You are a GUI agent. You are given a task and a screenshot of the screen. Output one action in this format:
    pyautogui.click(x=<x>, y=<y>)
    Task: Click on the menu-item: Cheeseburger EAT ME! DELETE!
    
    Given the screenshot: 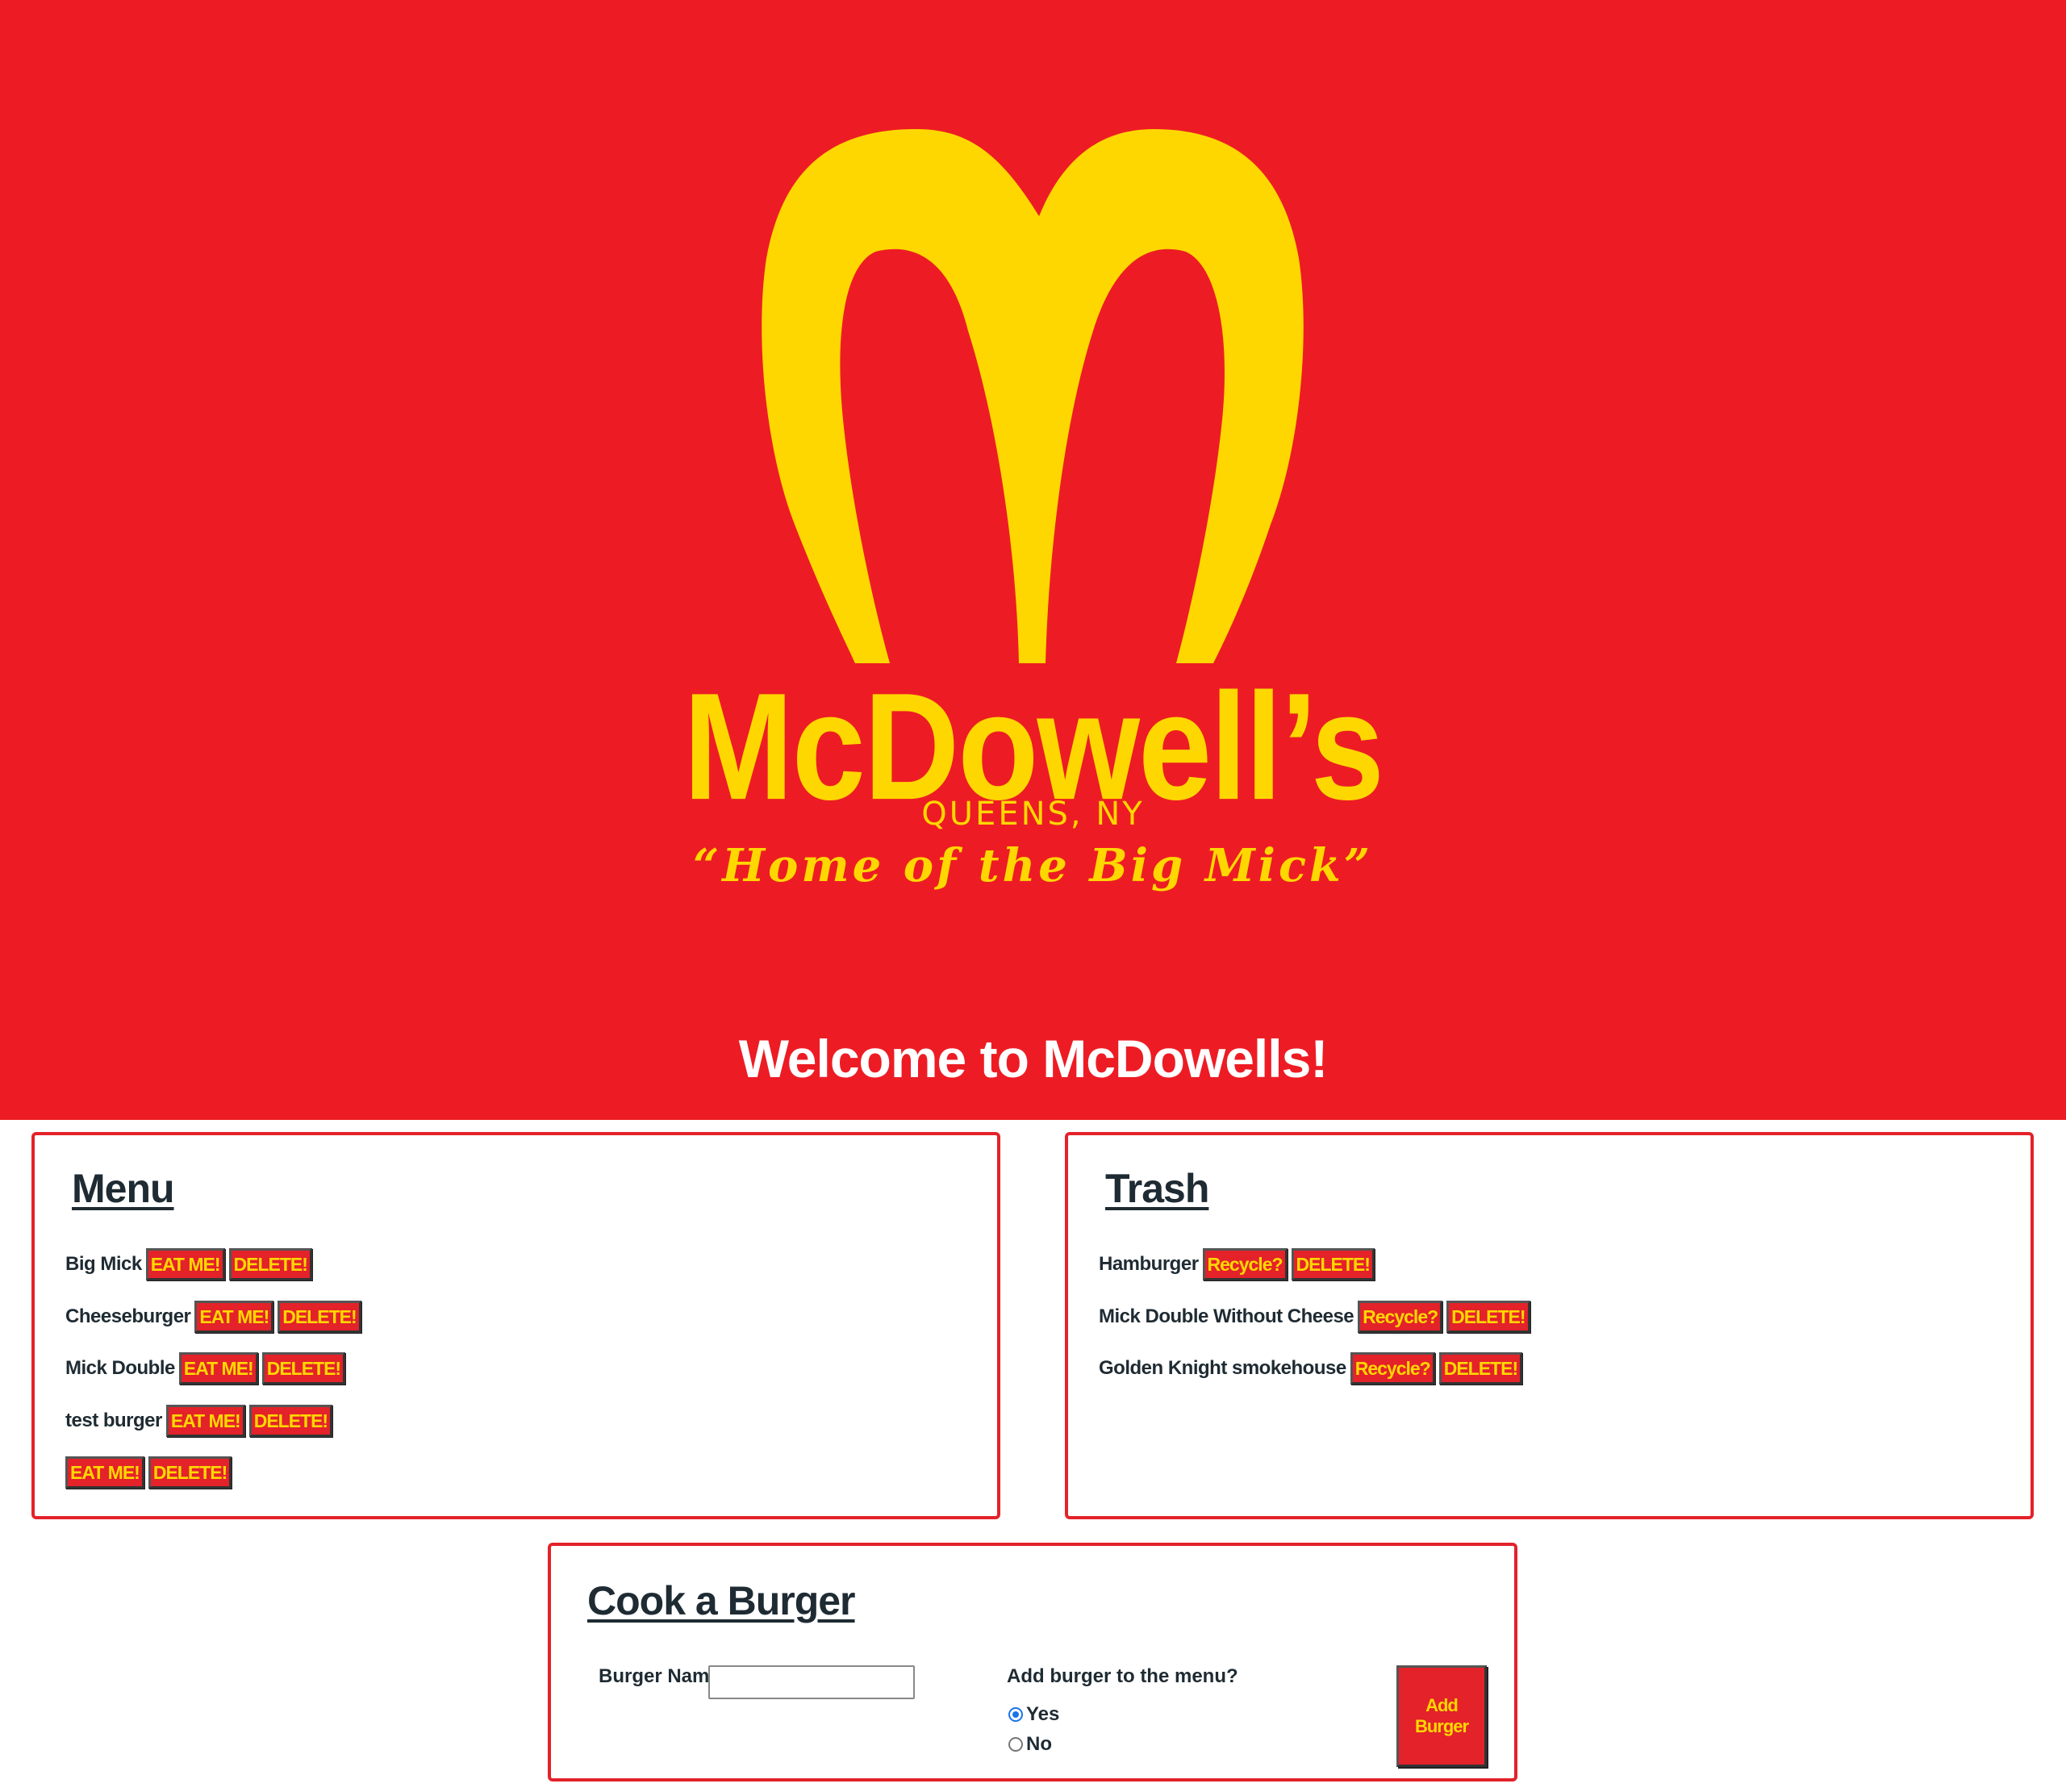 What is the action you would take?
    pyautogui.click(x=215, y=1316)
    